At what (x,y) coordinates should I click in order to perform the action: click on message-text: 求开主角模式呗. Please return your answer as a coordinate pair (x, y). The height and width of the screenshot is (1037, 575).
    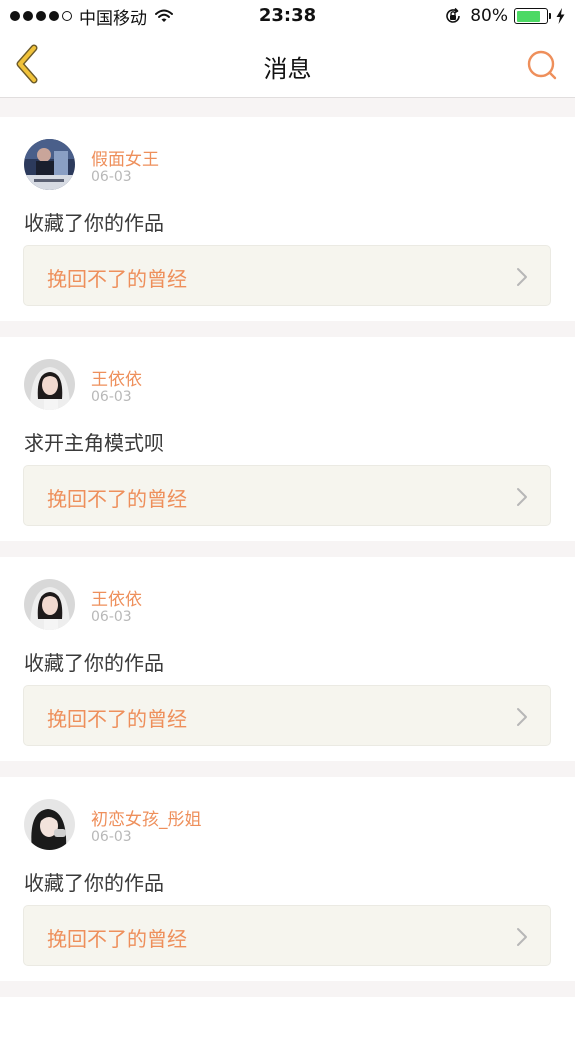
    Looking at the image, I should click on (94, 443).